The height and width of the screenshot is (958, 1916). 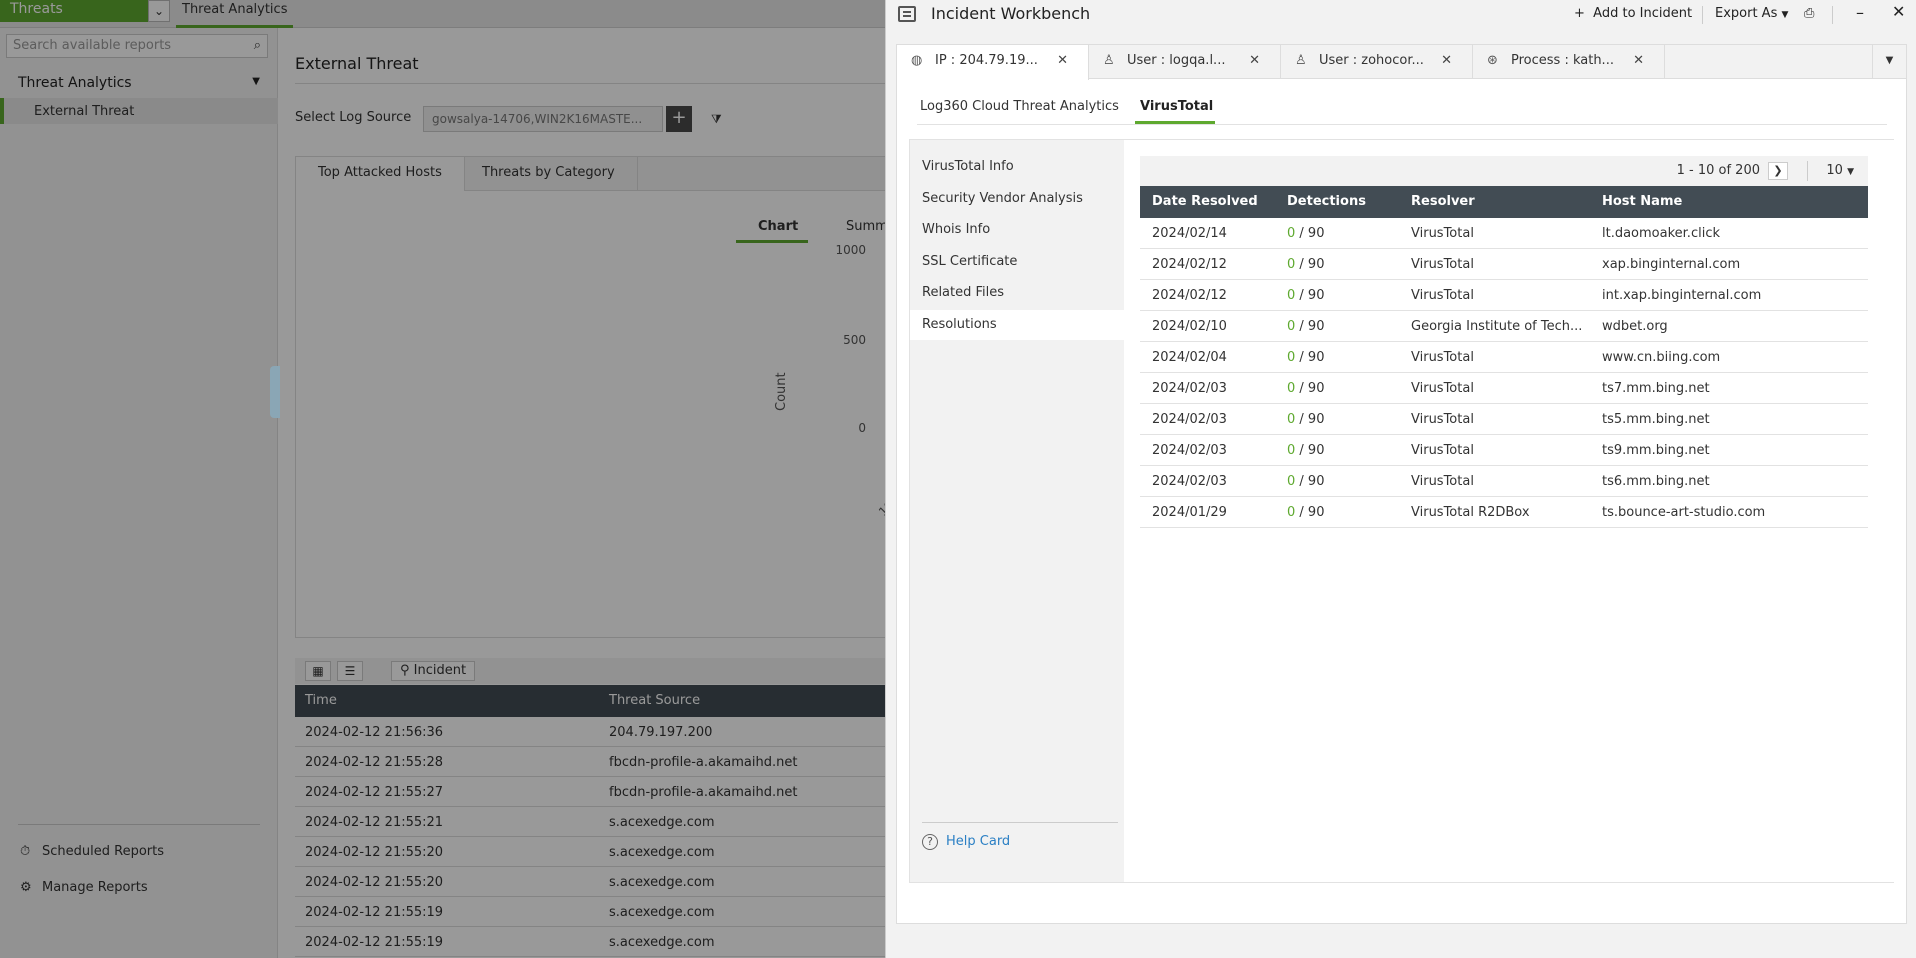 I want to click on cell-host-name: www.cn.biing.com, so click(x=1661, y=357).